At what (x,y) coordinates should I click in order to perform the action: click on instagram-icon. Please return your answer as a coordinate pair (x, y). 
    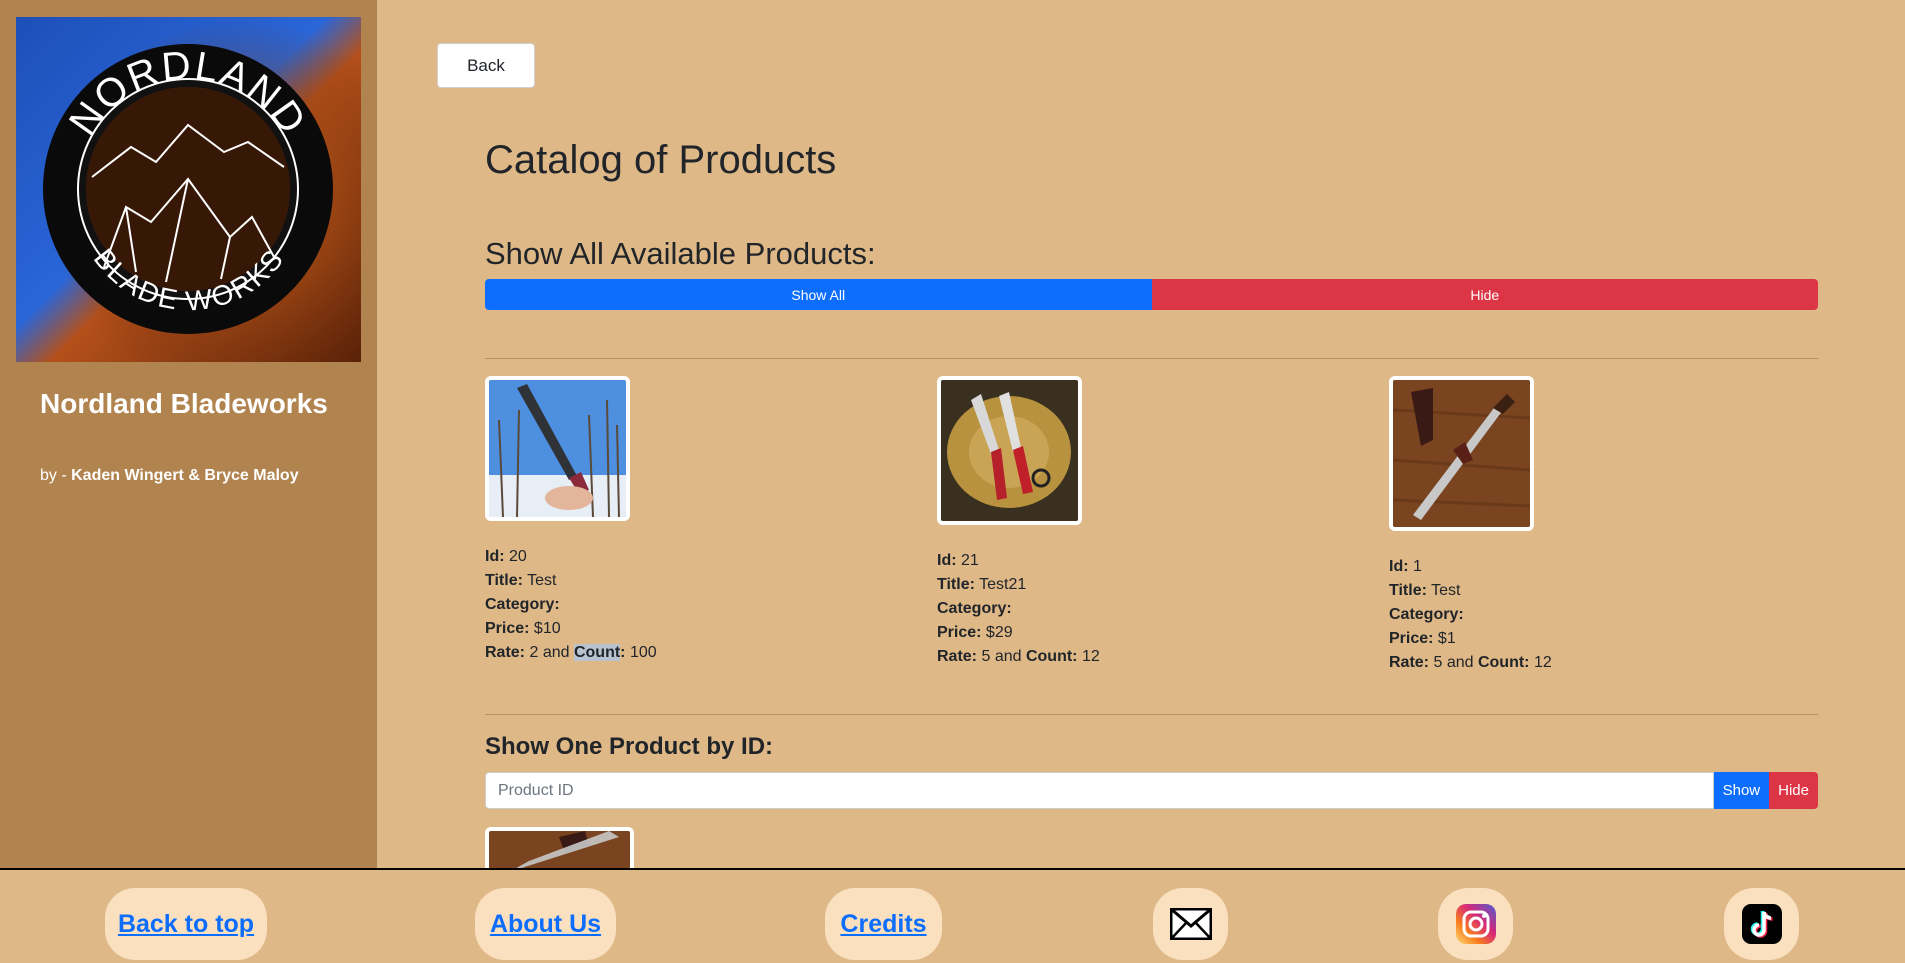
    Looking at the image, I should click on (1475, 924).